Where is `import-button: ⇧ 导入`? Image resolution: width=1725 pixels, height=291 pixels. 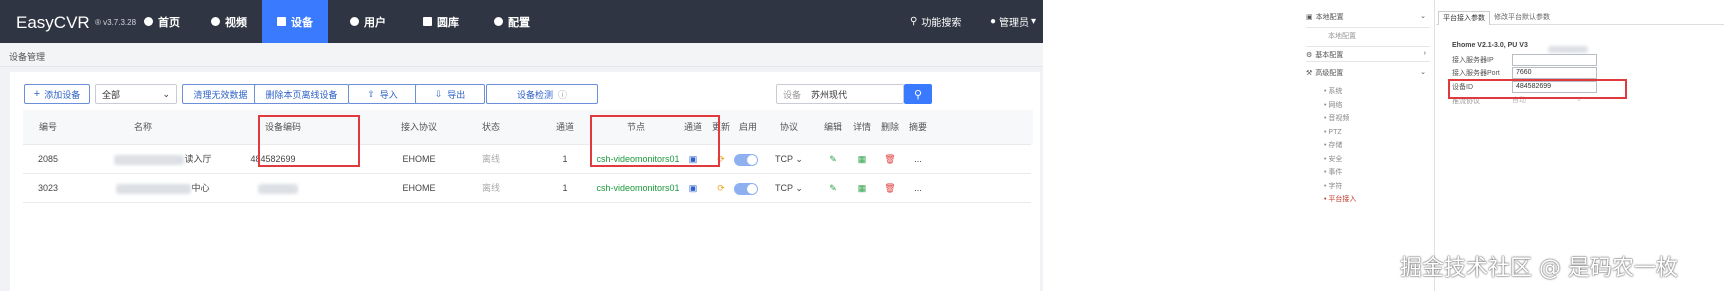 import-button: ⇧ 导入 is located at coordinates (382, 94).